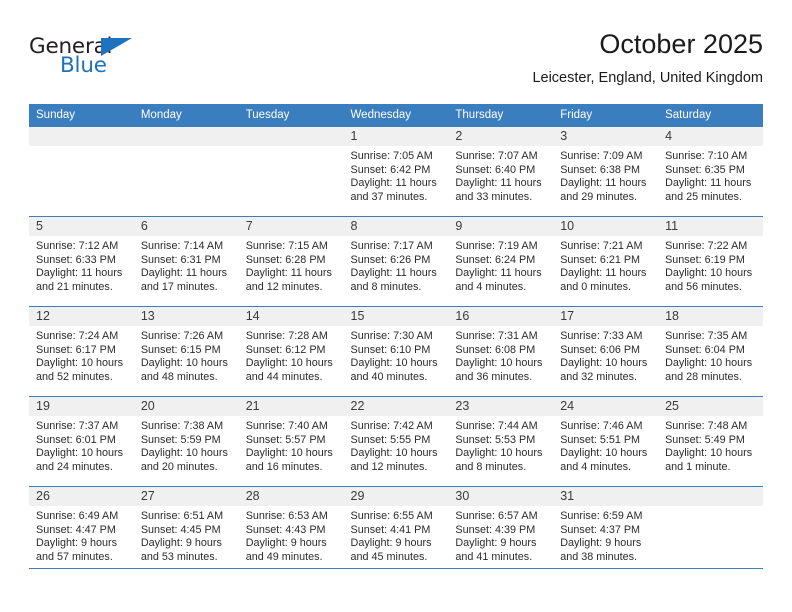  Describe the element at coordinates (600, 439) in the screenshot. I see `sunset-text: Sunset: 5:51 PM` at that location.